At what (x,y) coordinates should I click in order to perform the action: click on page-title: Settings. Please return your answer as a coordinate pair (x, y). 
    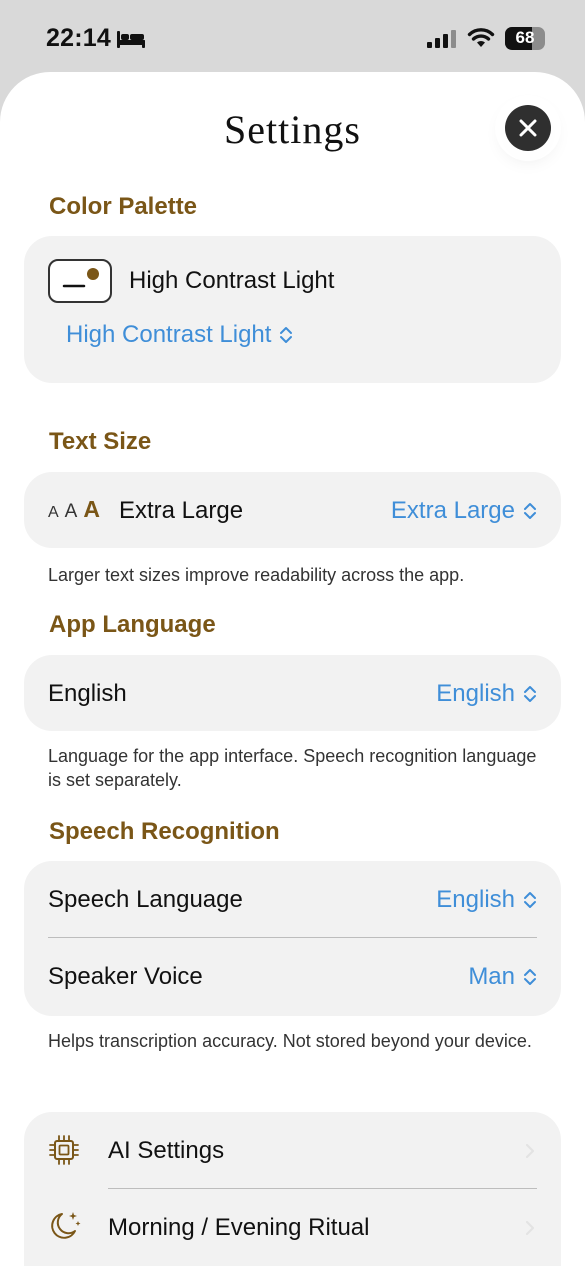
    Looking at the image, I should click on (292, 129).